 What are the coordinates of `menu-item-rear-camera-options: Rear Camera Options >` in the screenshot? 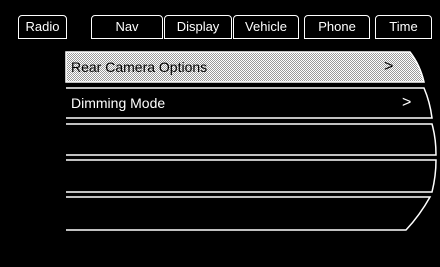 It's located at (220, 67).